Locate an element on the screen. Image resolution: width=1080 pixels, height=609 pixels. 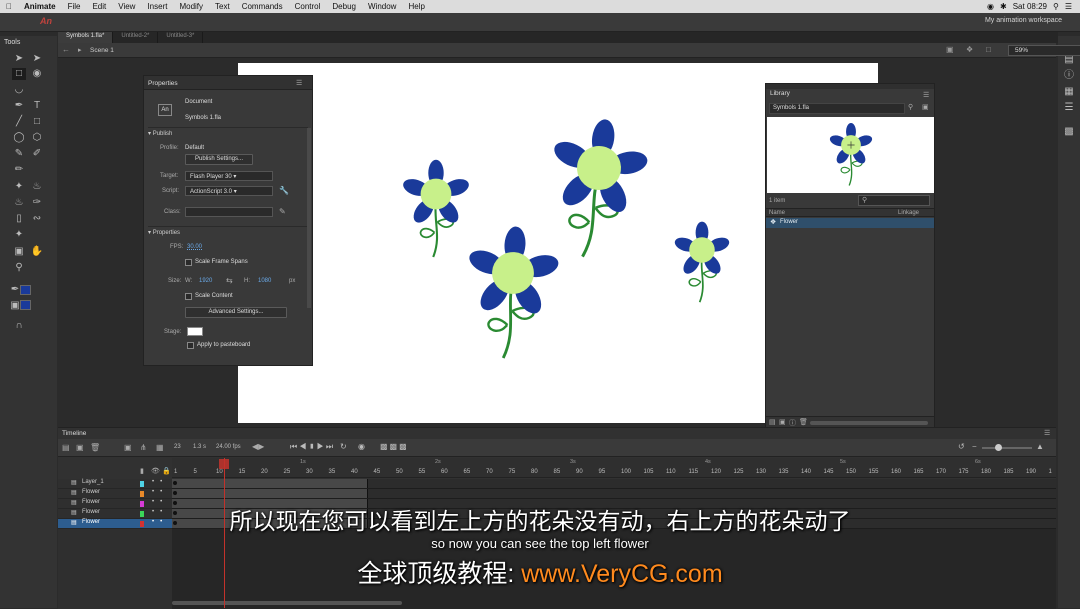
menu-modify: Modify is located at coordinates (191, 6).